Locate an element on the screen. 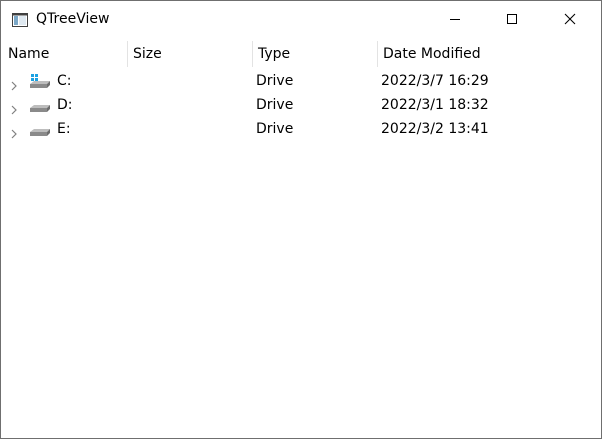  maximize-icon is located at coordinates (512, 19).